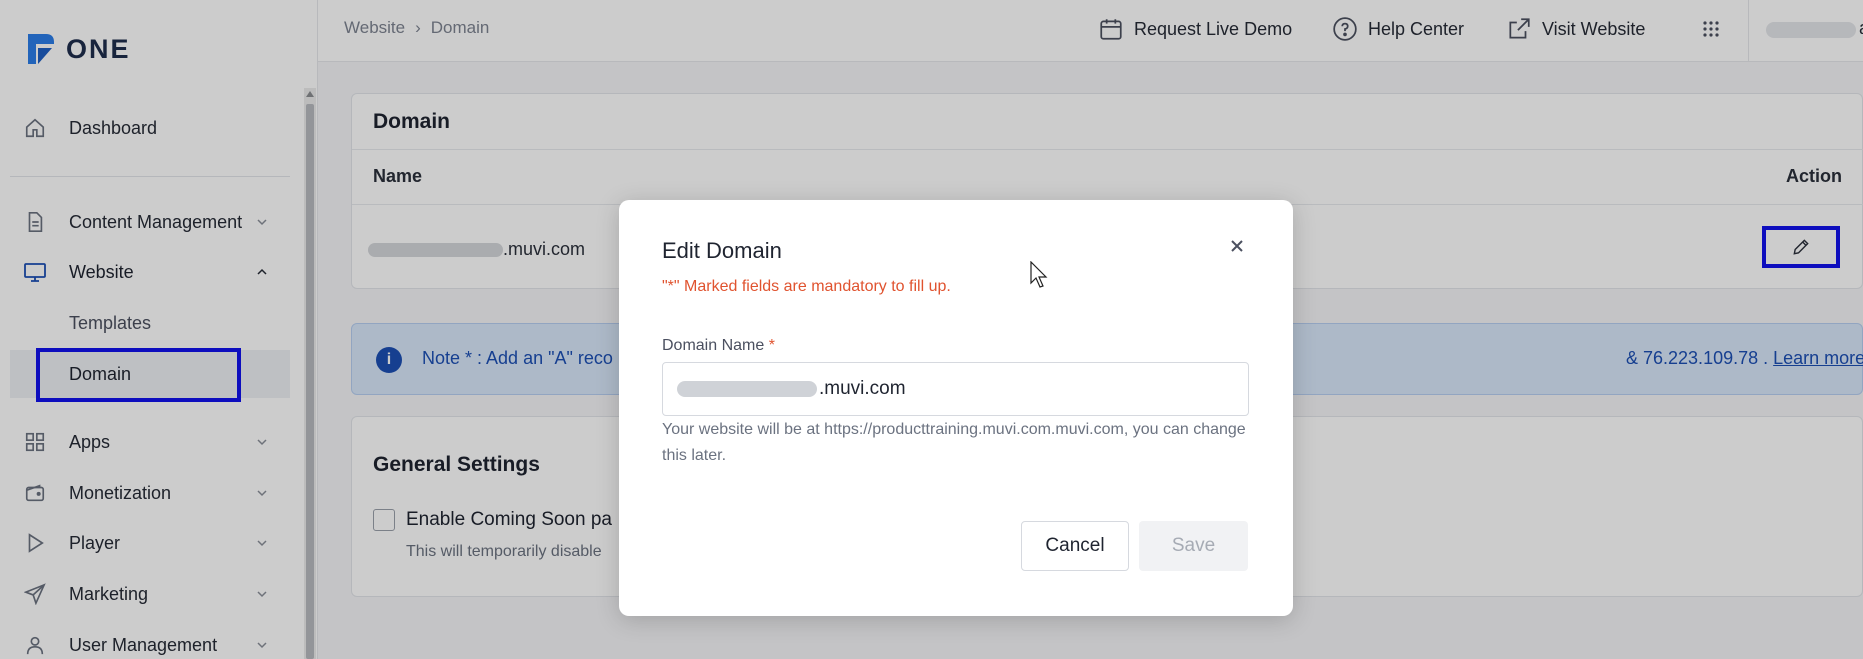  Describe the element at coordinates (1075, 546) in the screenshot. I see `cancel-button: Cancel` at that location.